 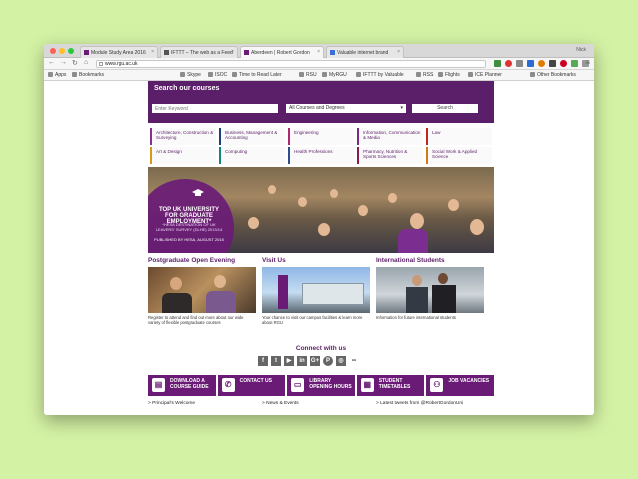 What do you see at coordinates (190, 75) in the screenshot?
I see `bookmark-item: Skype` at bounding box center [190, 75].